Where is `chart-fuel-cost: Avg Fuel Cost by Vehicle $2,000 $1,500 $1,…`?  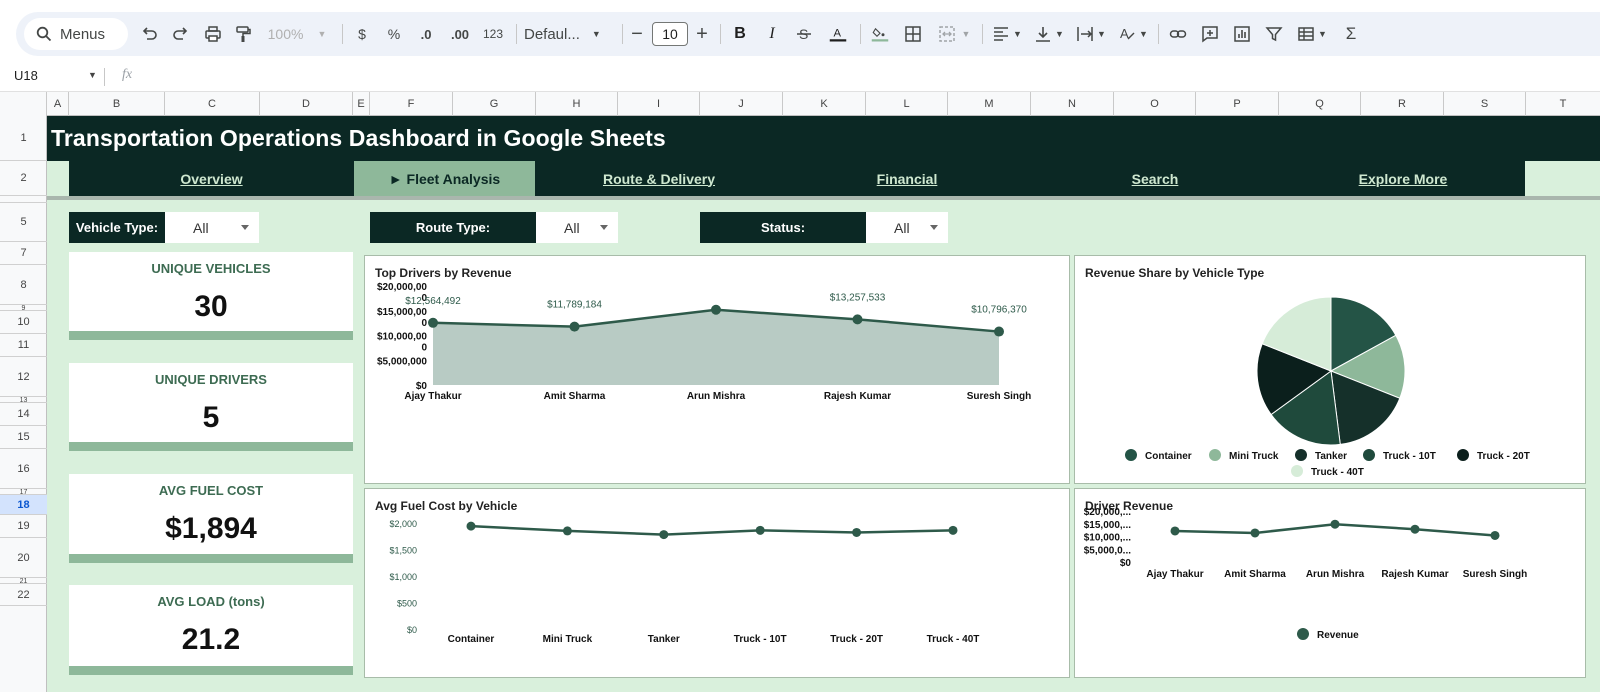 chart-fuel-cost: Avg Fuel Cost by Vehicle $2,000 $1,500 $1,… is located at coordinates (717, 583).